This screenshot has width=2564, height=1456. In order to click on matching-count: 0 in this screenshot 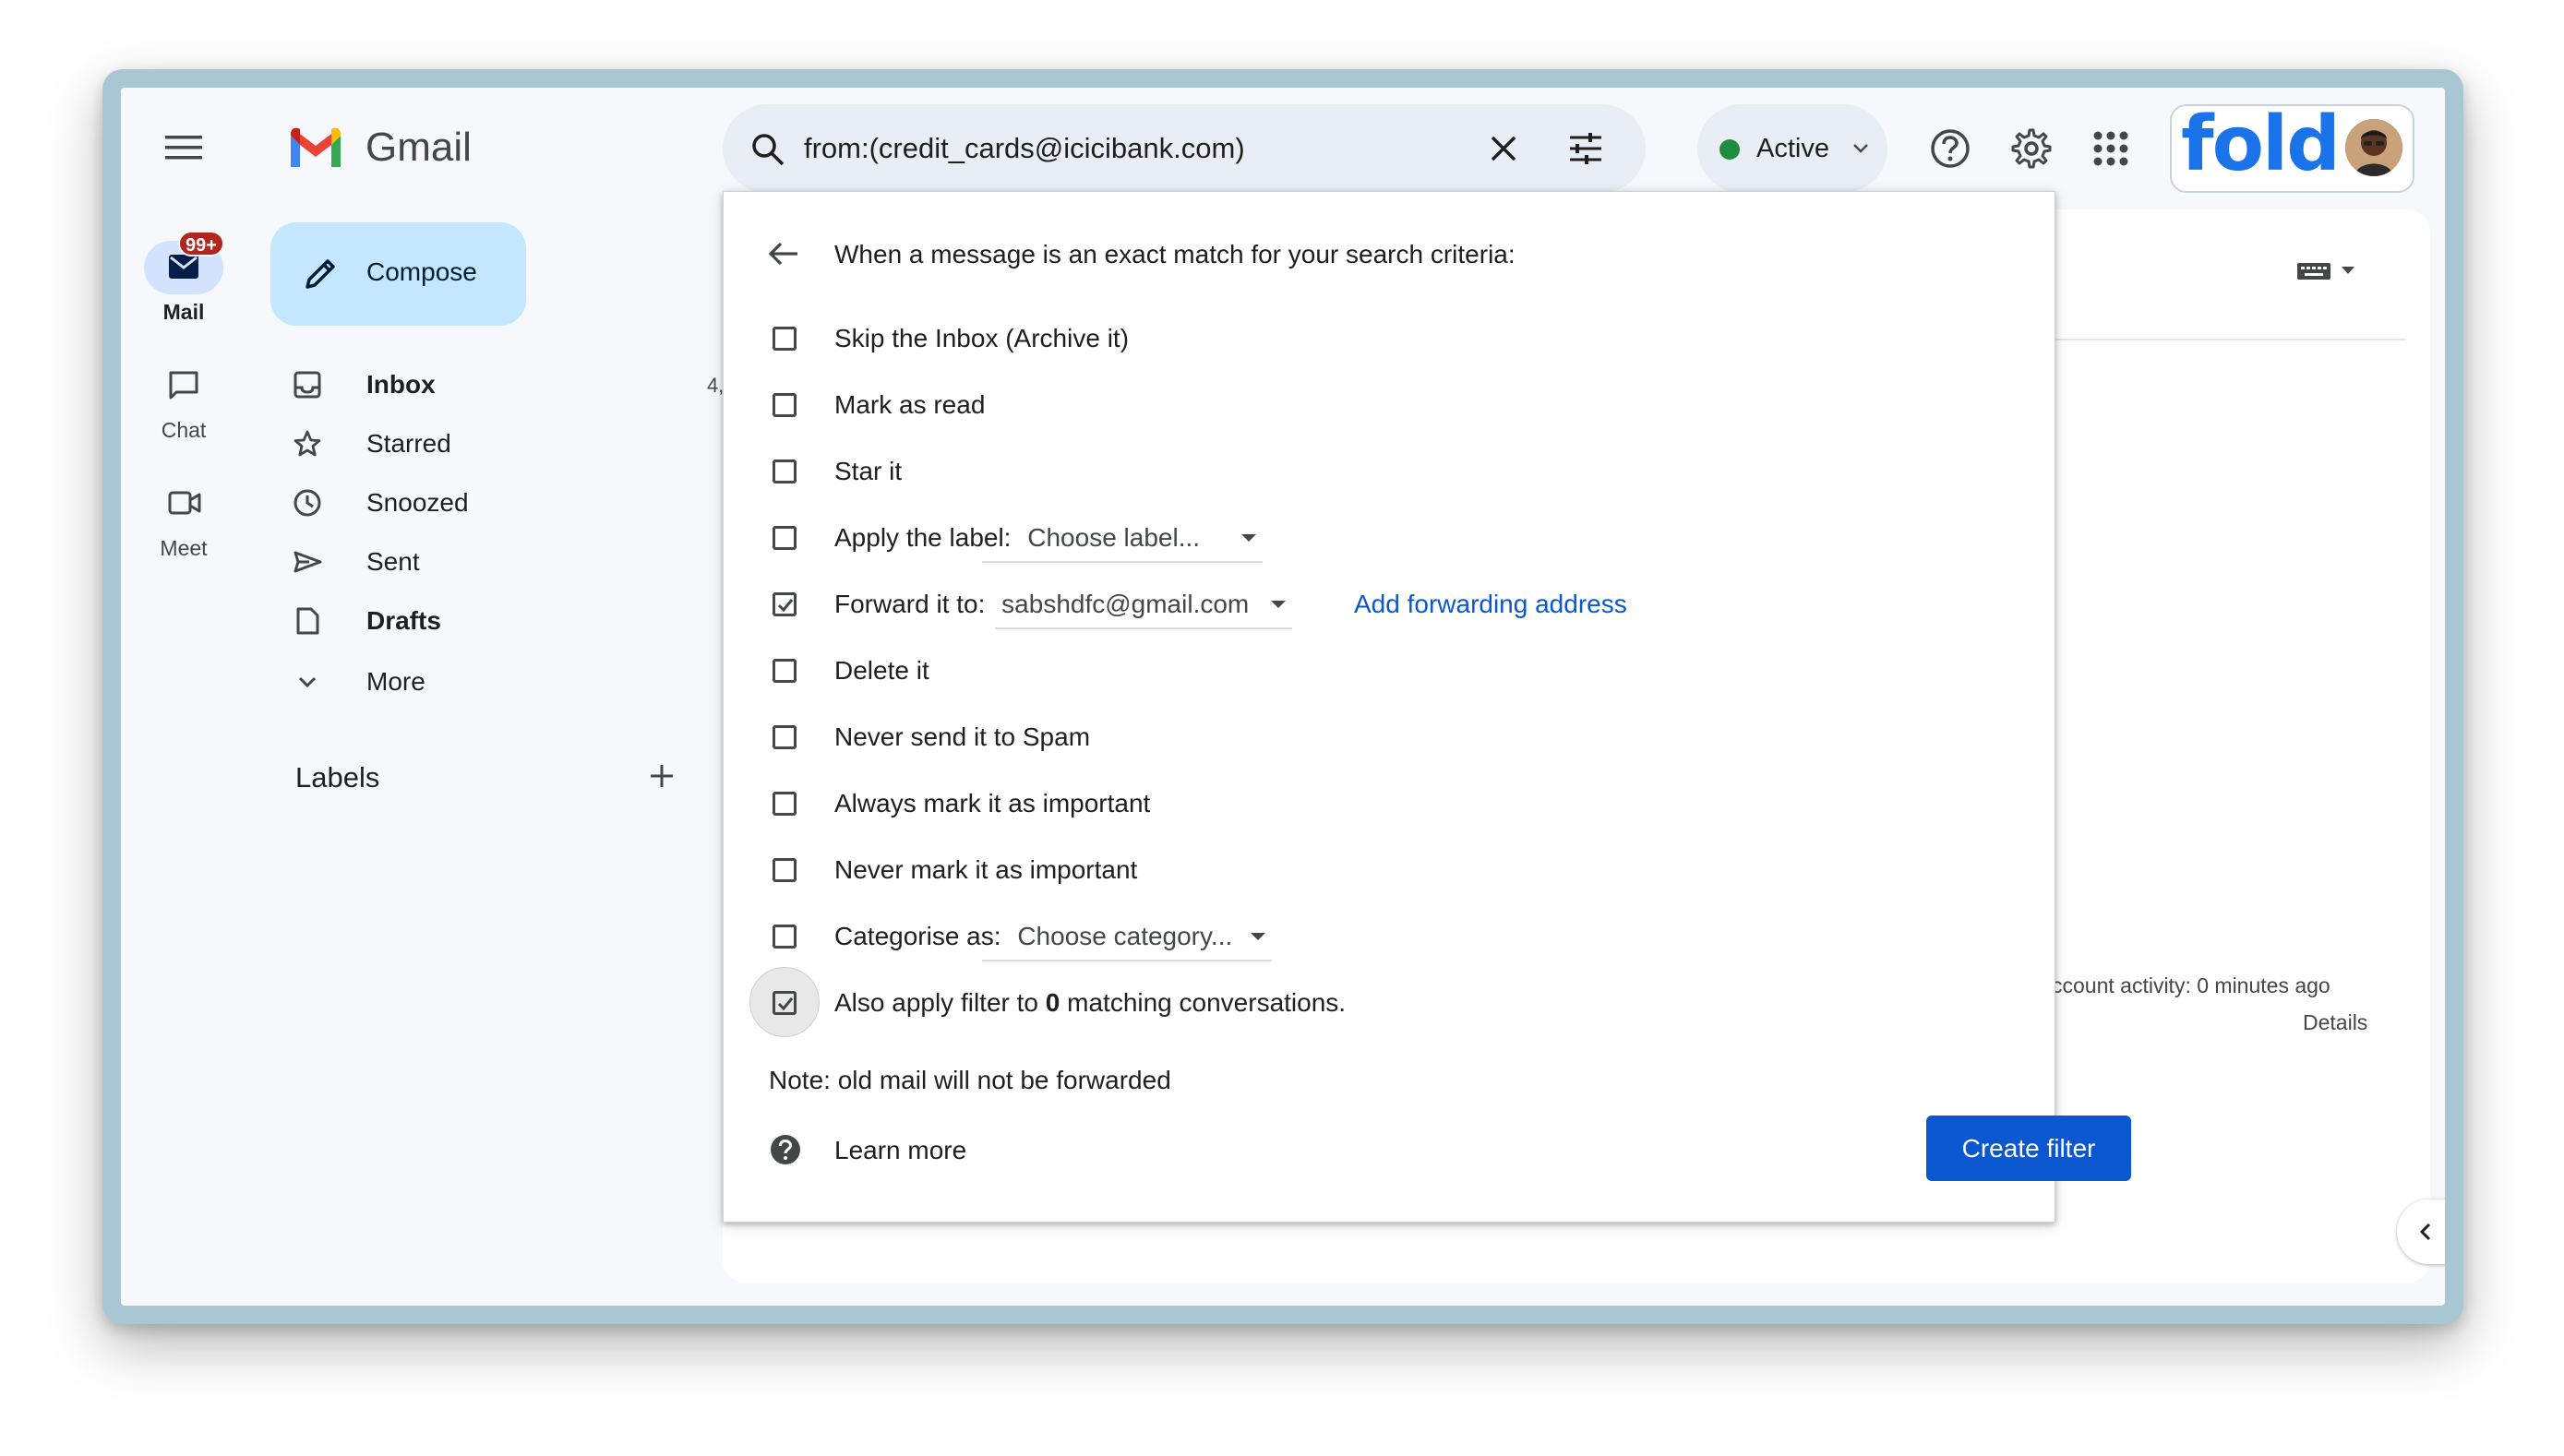, I will do `click(1052, 1002)`.